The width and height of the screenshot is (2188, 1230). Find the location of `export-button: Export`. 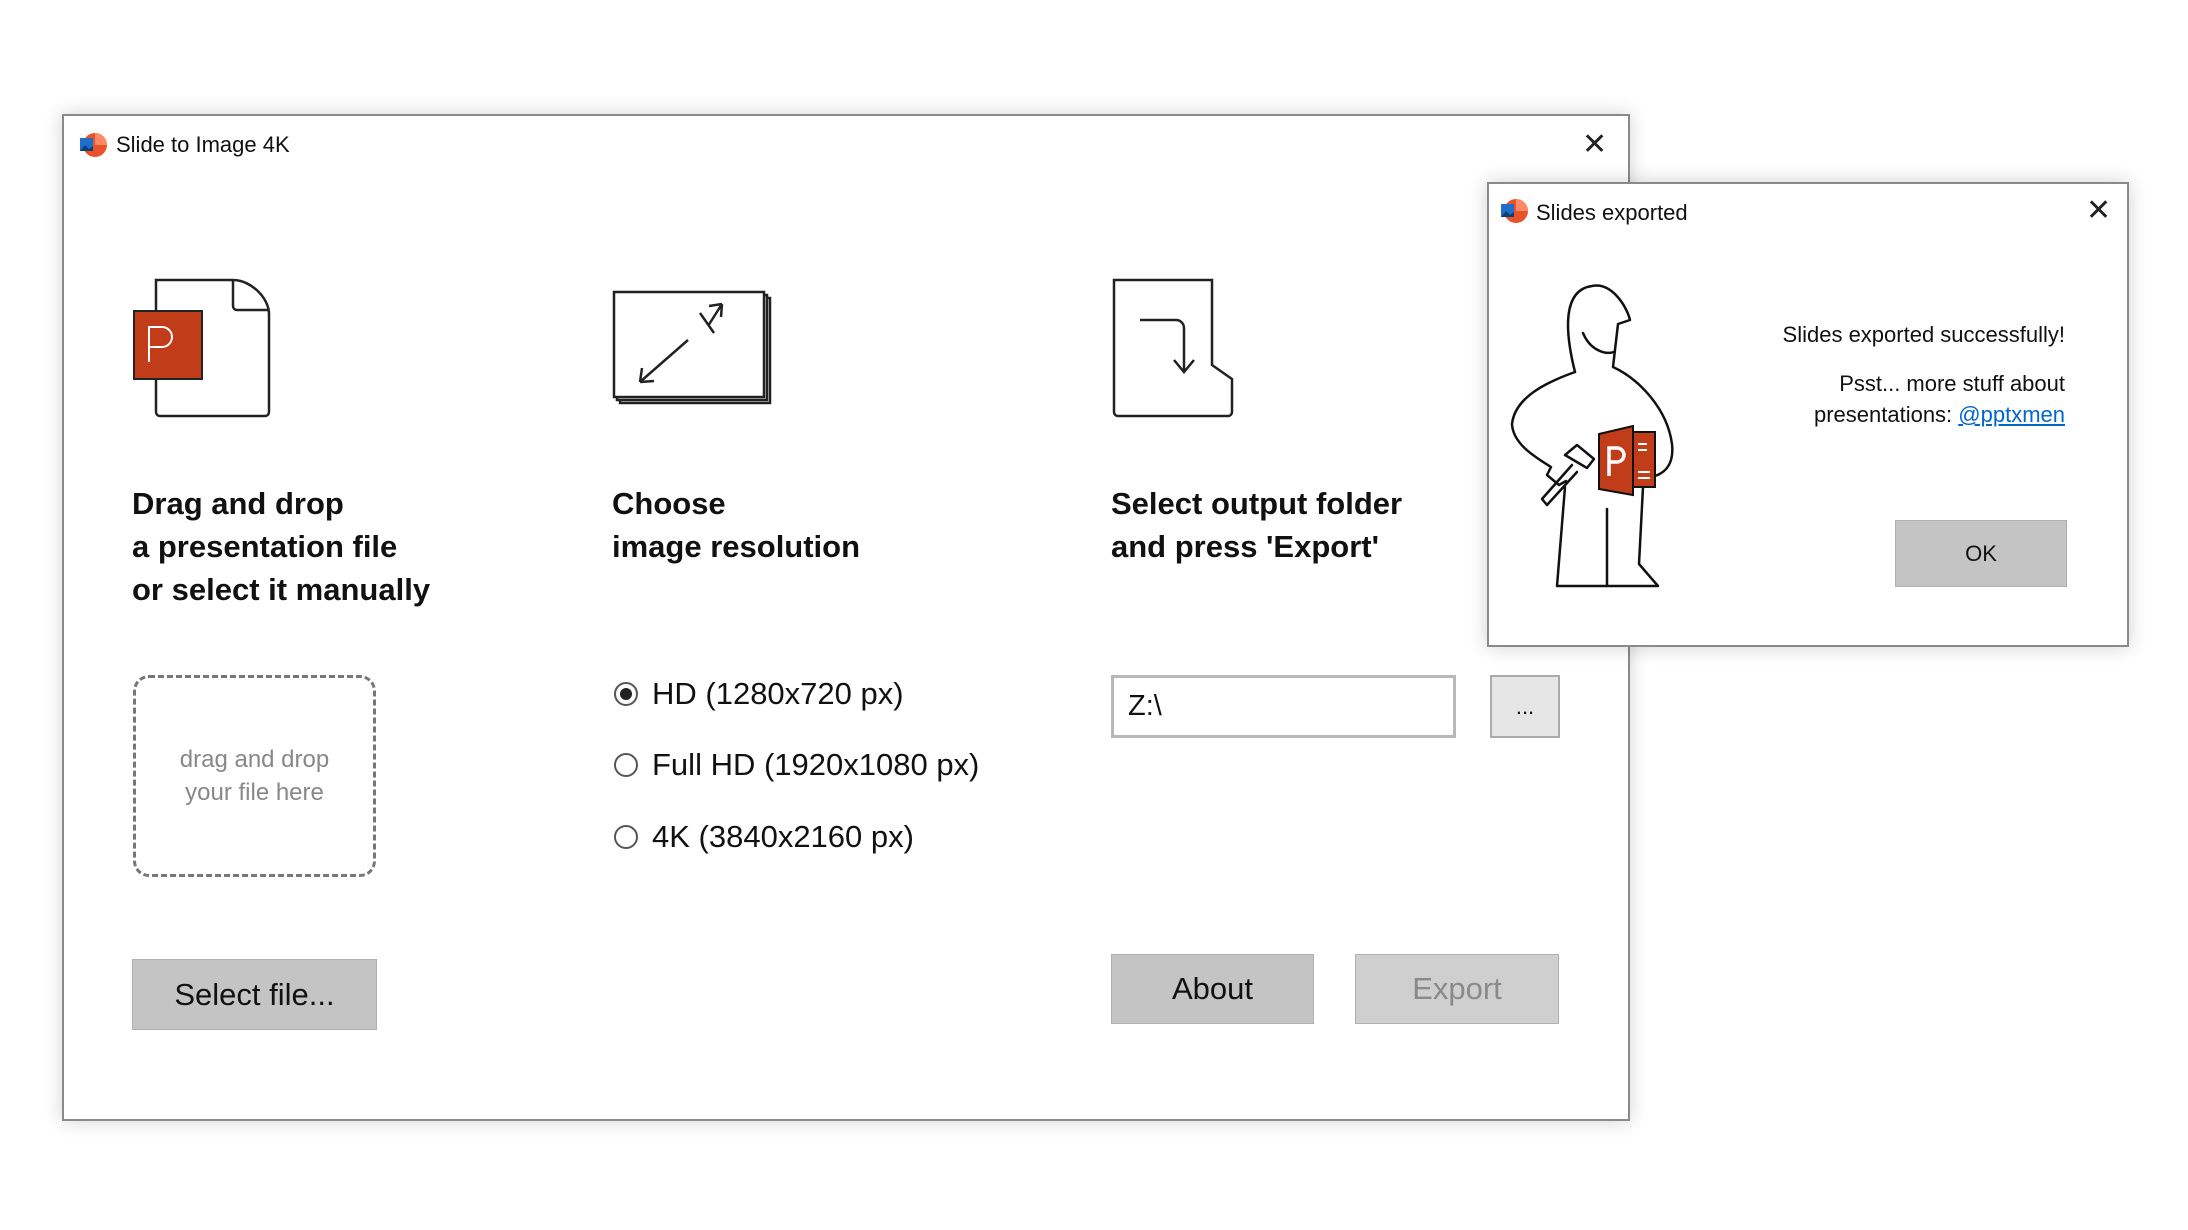

export-button: Export is located at coordinates (1457, 989).